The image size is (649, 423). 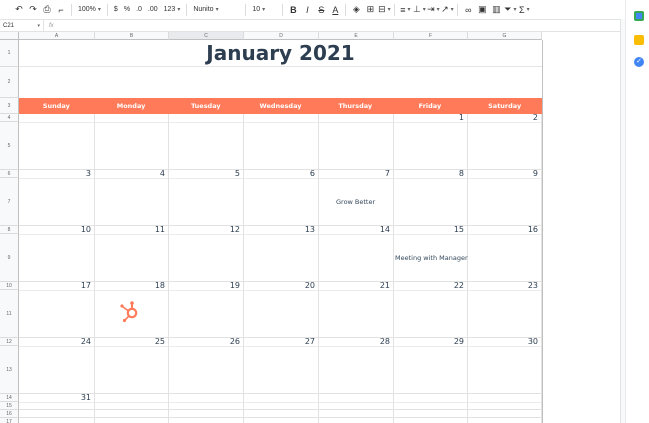 I want to click on calendar-day-cell: 8, so click(x=431, y=197).